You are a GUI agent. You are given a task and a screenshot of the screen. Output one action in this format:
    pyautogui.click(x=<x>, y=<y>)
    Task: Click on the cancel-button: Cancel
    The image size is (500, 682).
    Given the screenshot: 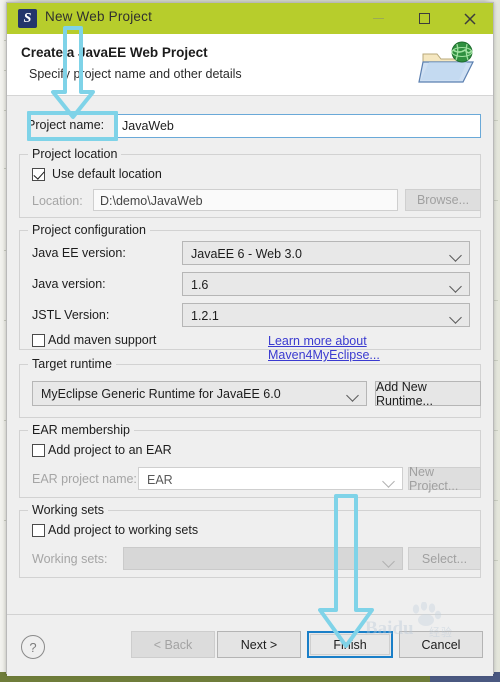 What is the action you would take?
    pyautogui.click(x=441, y=644)
    